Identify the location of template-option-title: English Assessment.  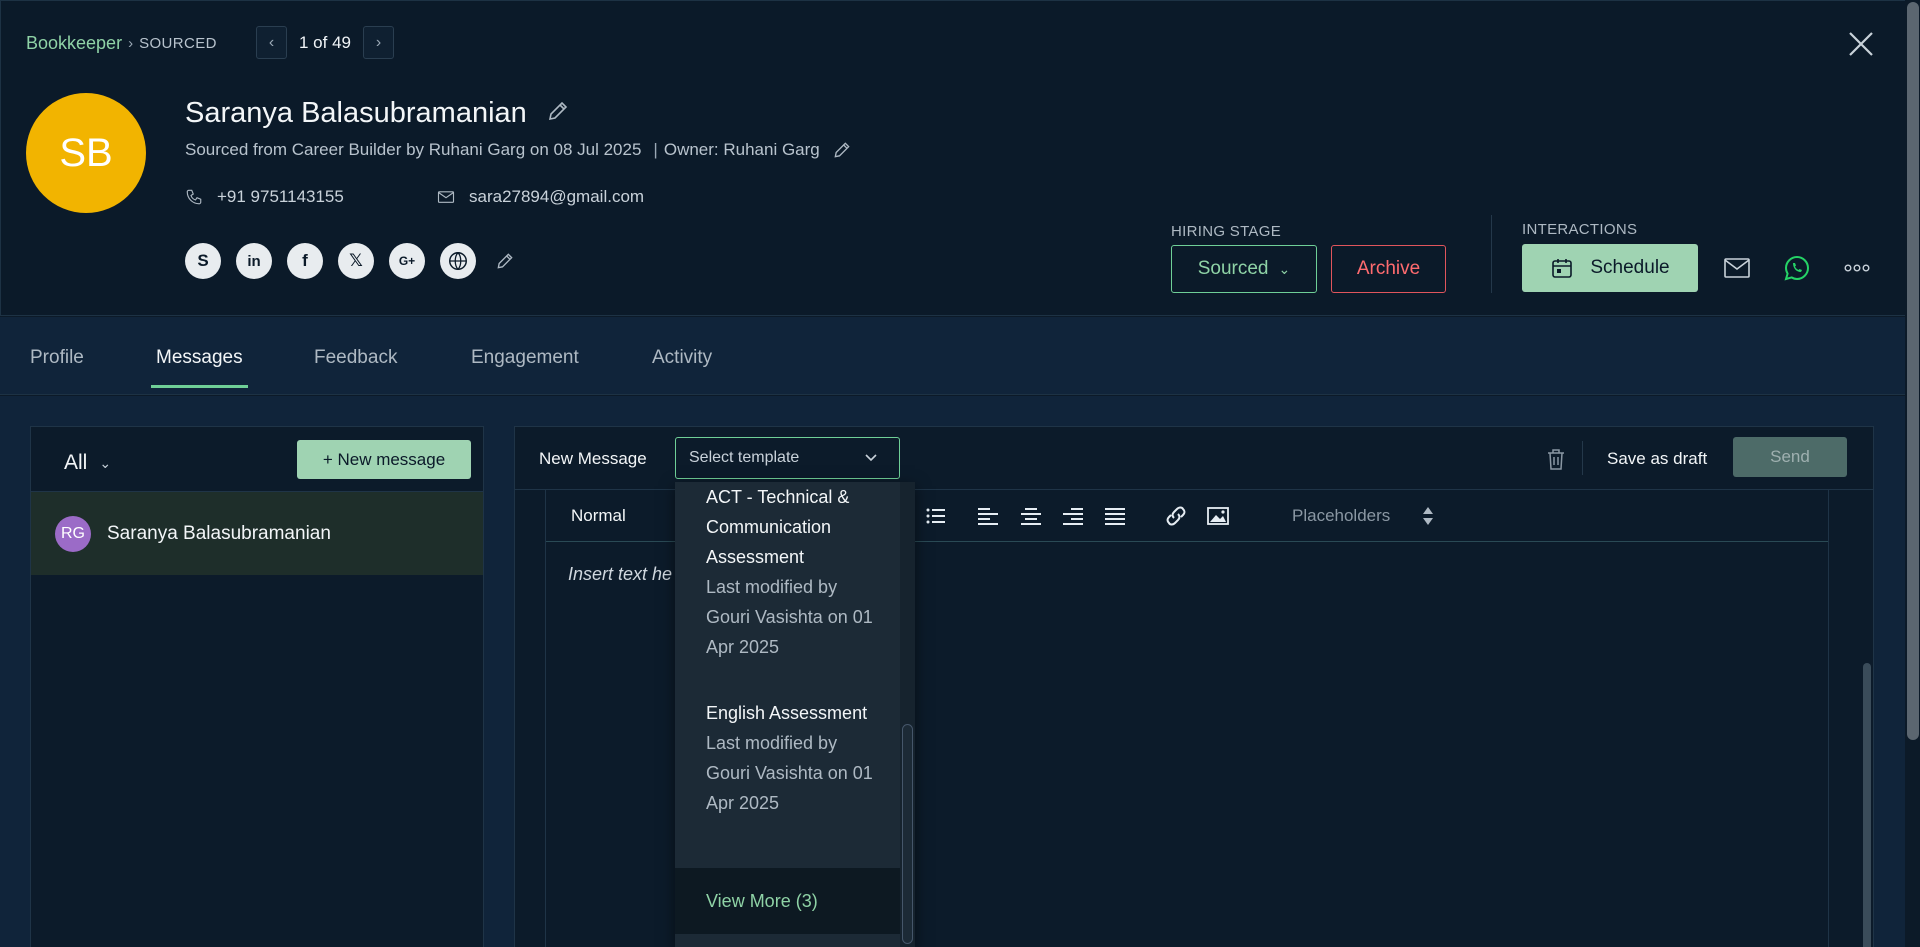
(787, 713).